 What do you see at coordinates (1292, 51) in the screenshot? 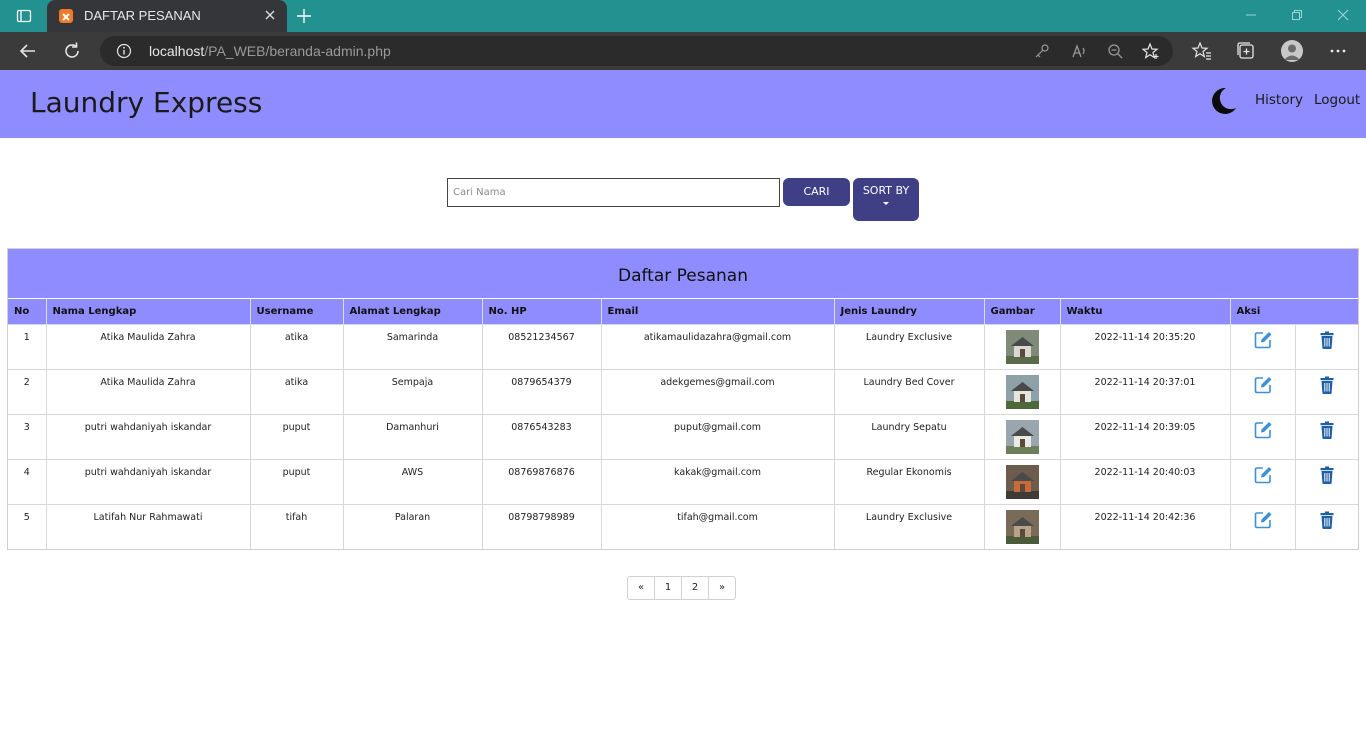
I see `profile-avatar` at bounding box center [1292, 51].